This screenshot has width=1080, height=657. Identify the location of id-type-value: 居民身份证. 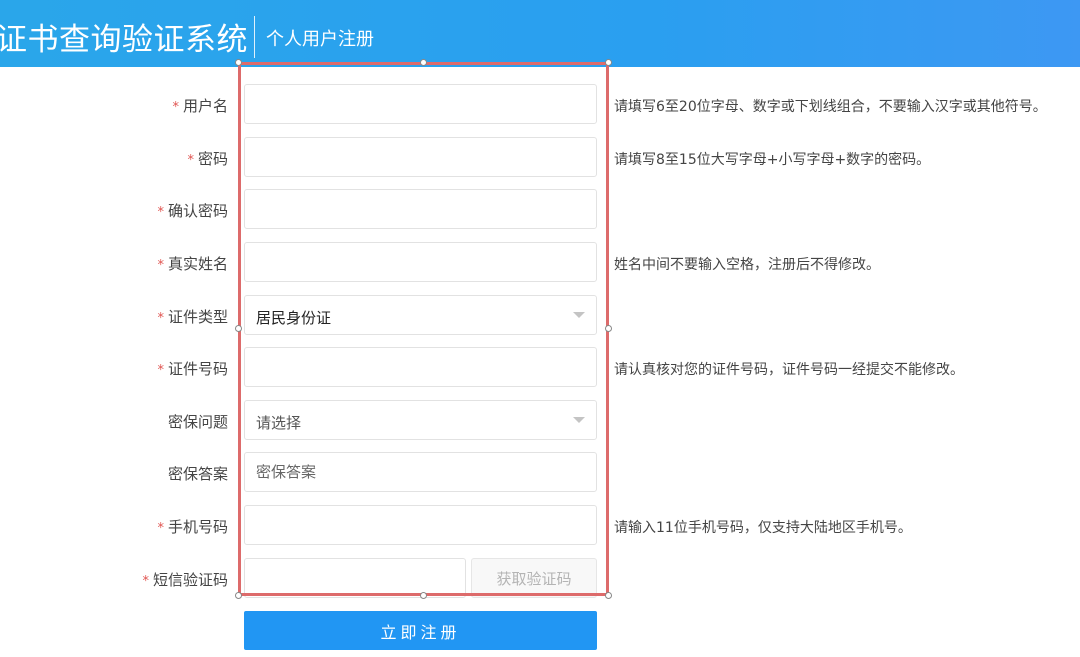
(294, 318).